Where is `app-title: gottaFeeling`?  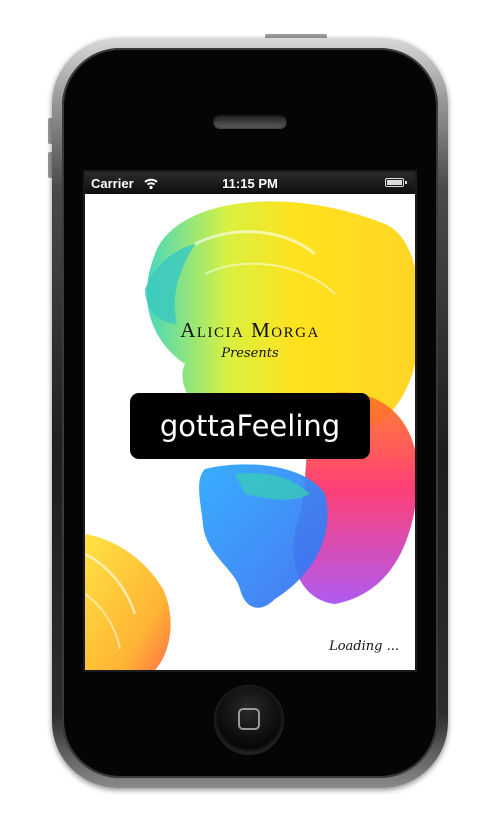 app-title: gottaFeeling is located at coordinates (250, 426).